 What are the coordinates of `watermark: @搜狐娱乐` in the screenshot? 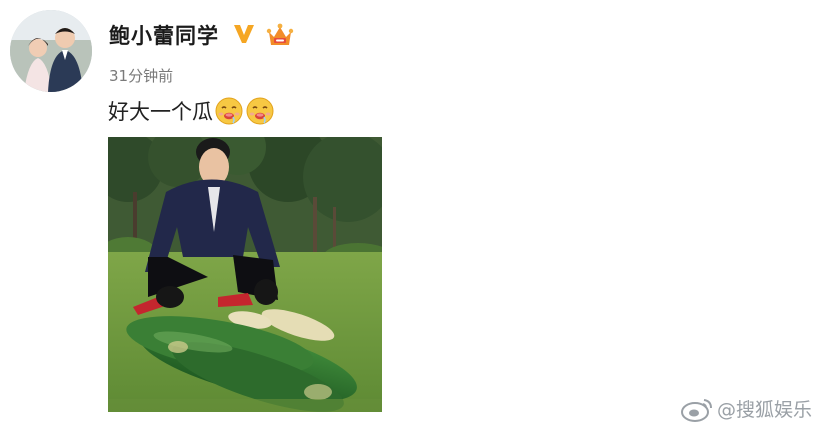 It's located at (746, 408).